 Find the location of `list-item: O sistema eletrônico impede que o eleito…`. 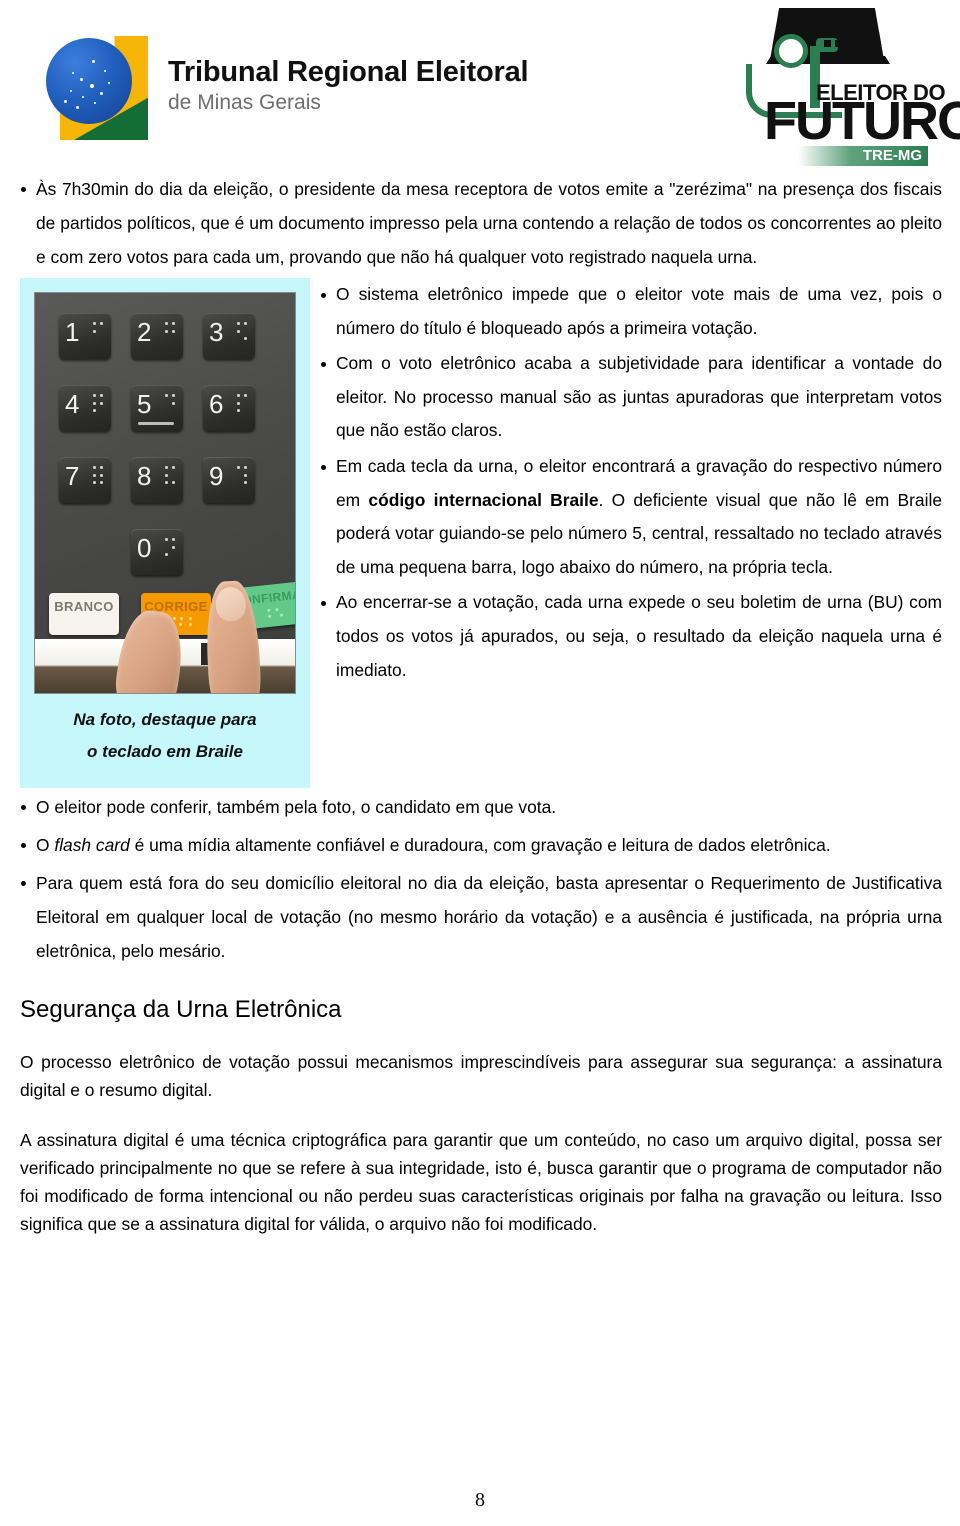

list-item: O sistema eletrônico impede que o eleito… is located at coordinates (631, 311).